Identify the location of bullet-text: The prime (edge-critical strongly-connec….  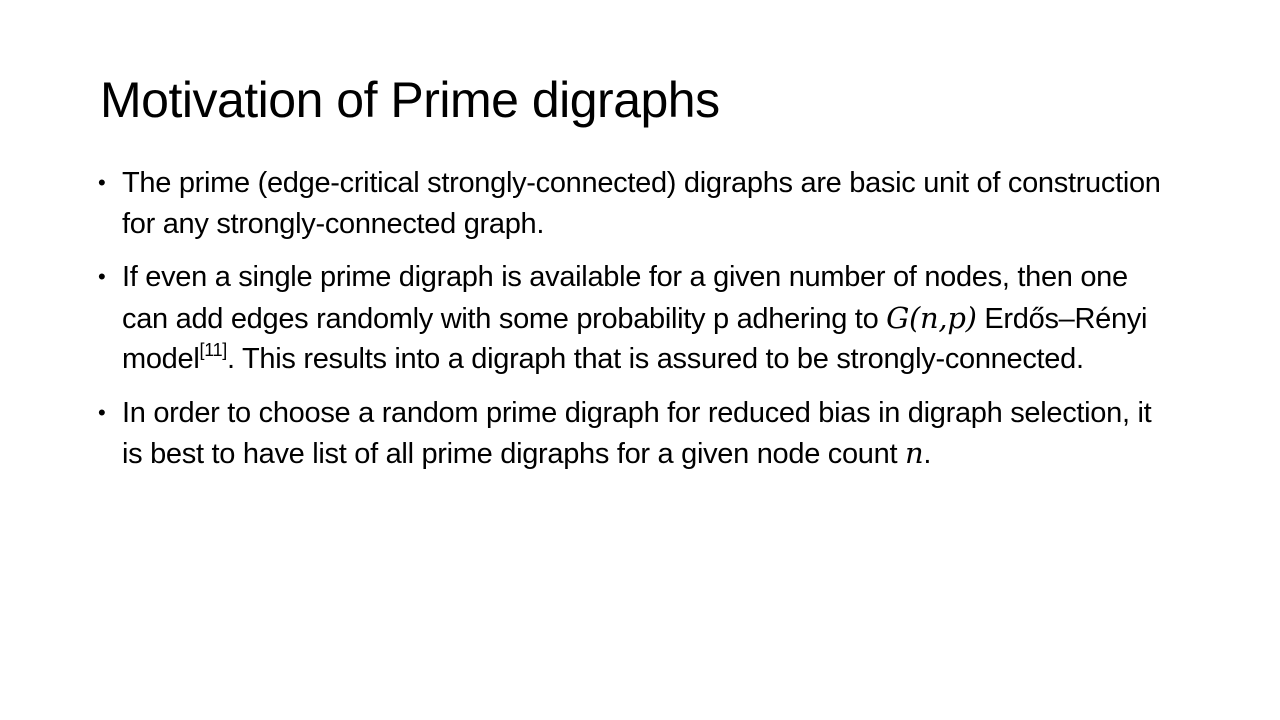
(641, 203).